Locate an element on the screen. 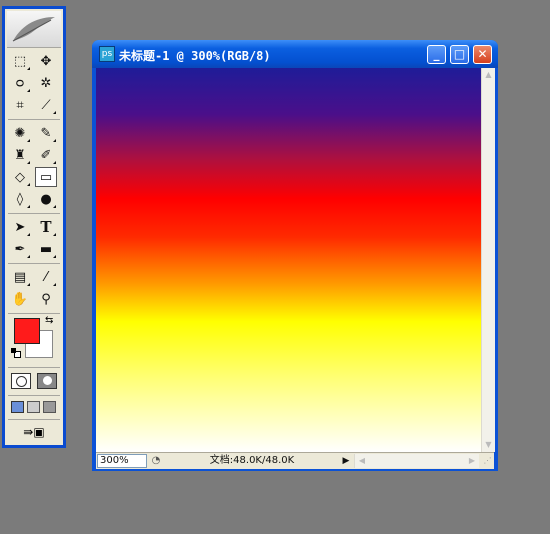 The height and width of the screenshot is (534, 550). tool-glyph: ᴑ is located at coordinates (20, 83).